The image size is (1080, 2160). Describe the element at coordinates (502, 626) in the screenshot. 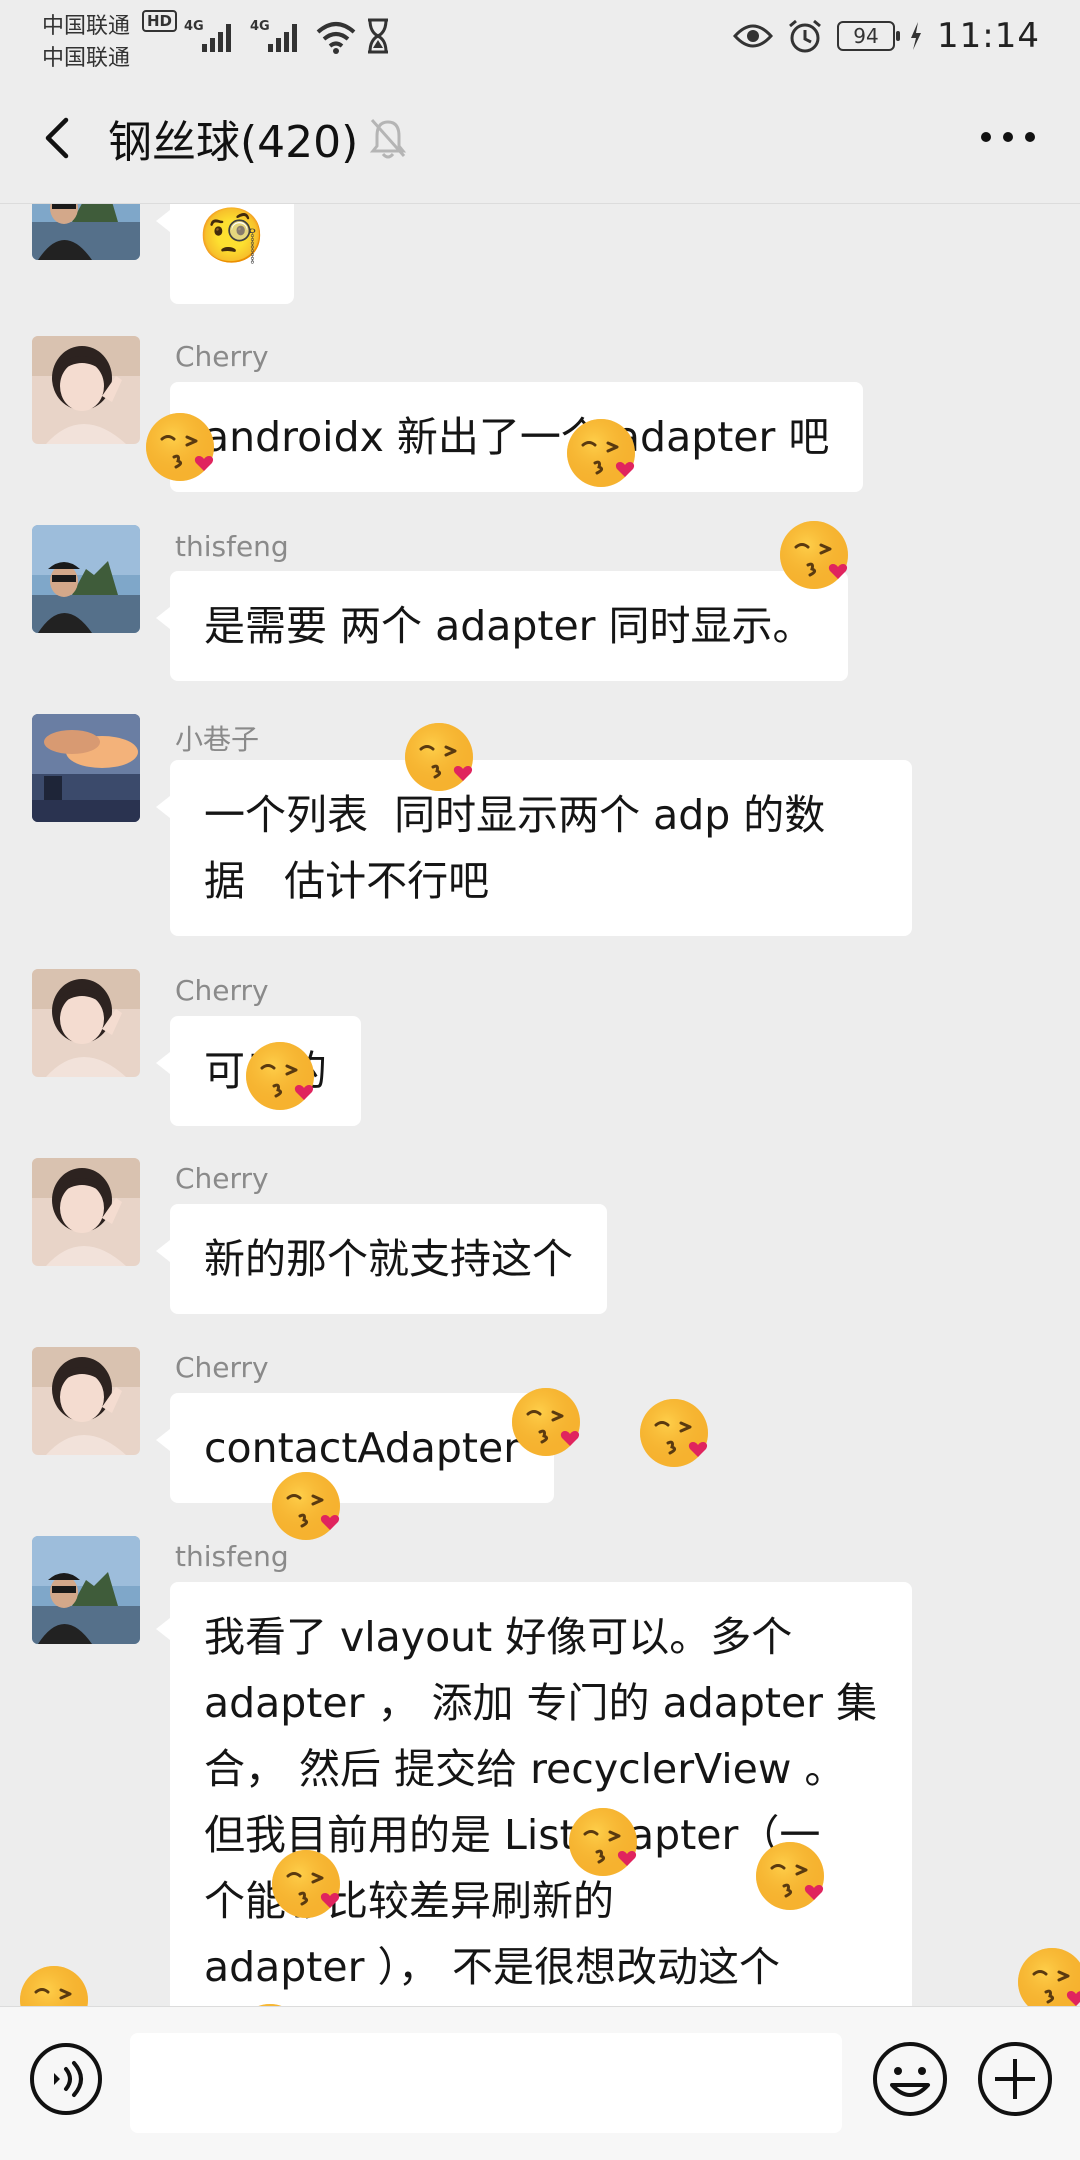

I see `message-bubble: 是需要 两个 adapter 同时显示。` at that location.